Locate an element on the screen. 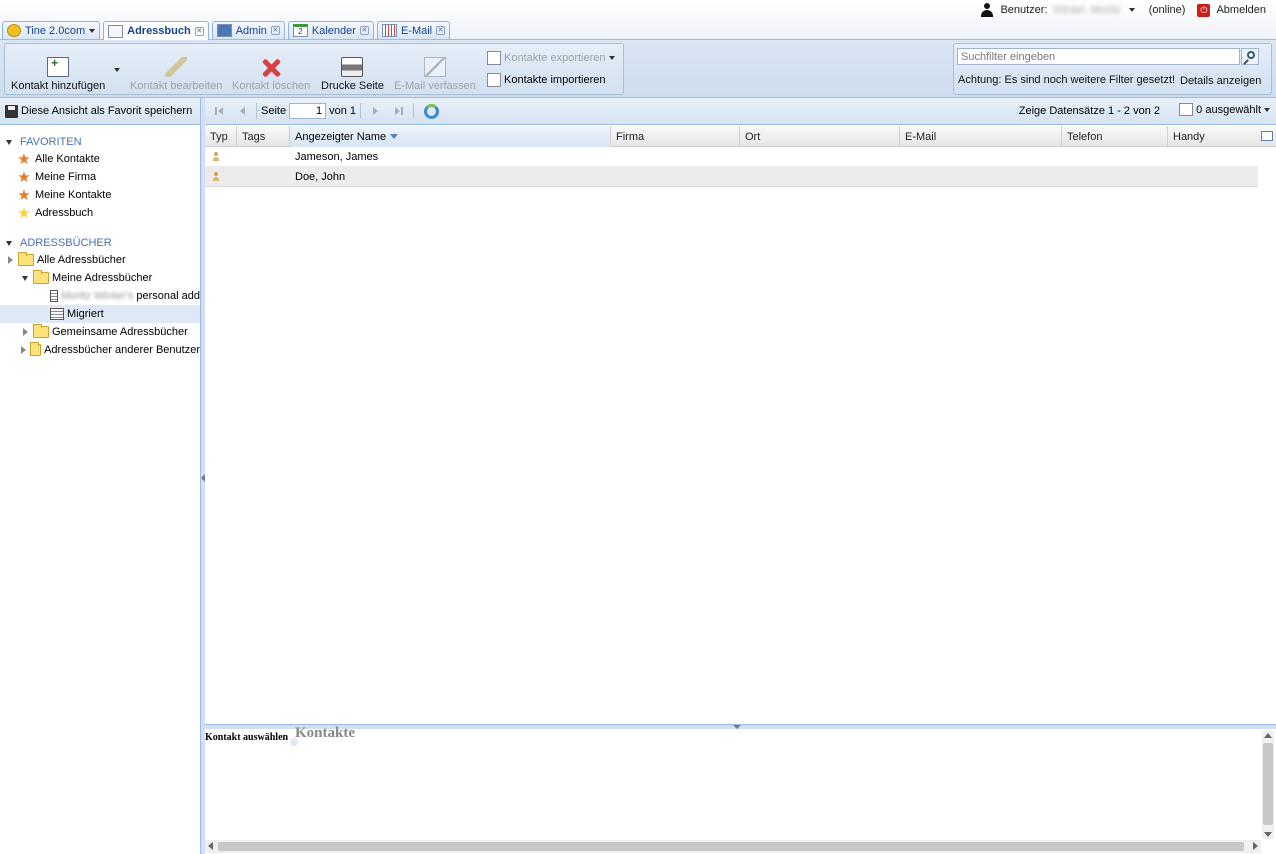 This screenshot has height=854, width=1276. sidebar-item-label: Meine Adressbücher is located at coordinates (102, 278).